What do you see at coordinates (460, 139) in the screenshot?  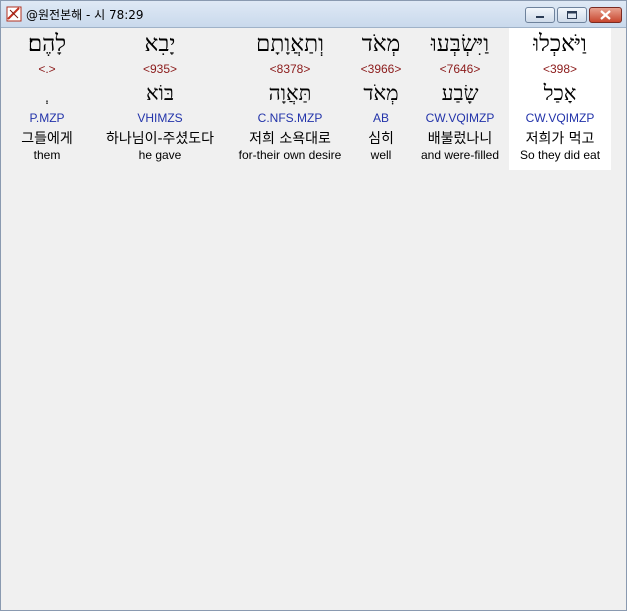 I see `korean-gloss: 배불렀나니` at bounding box center [460, 139].